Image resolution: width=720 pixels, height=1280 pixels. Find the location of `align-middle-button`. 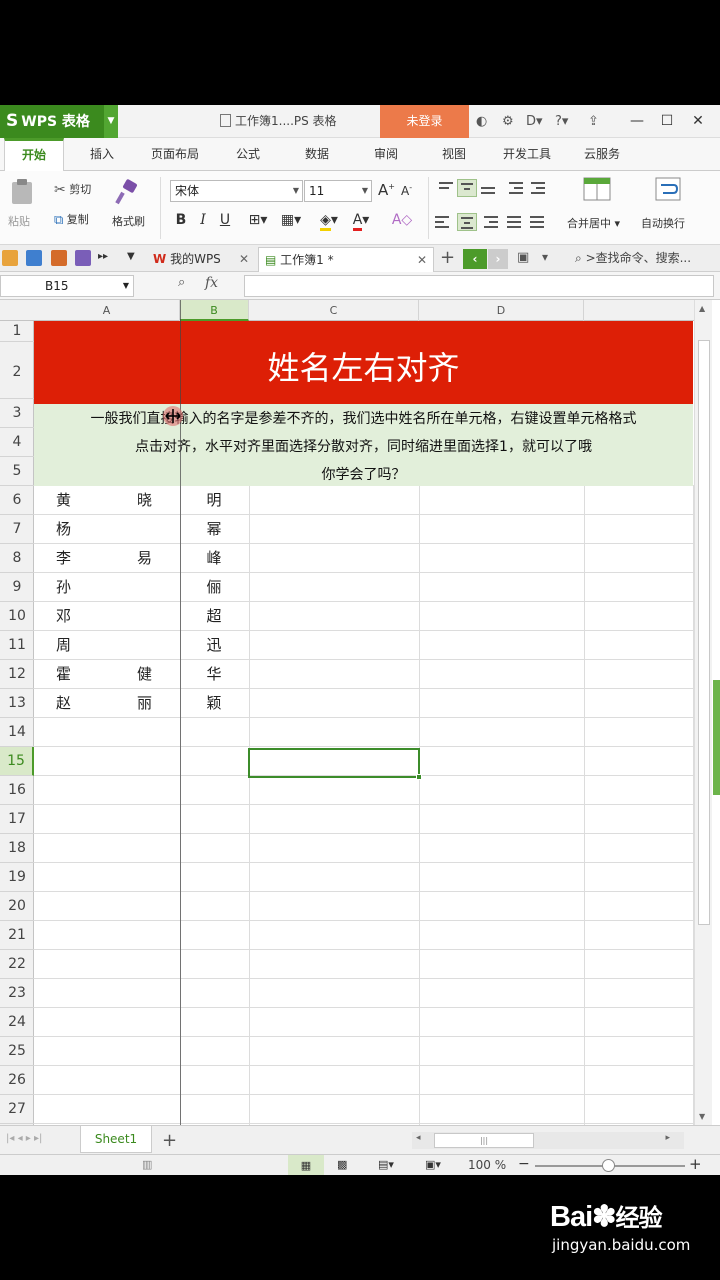

align-middle-button is located at coordinates (467, 188).